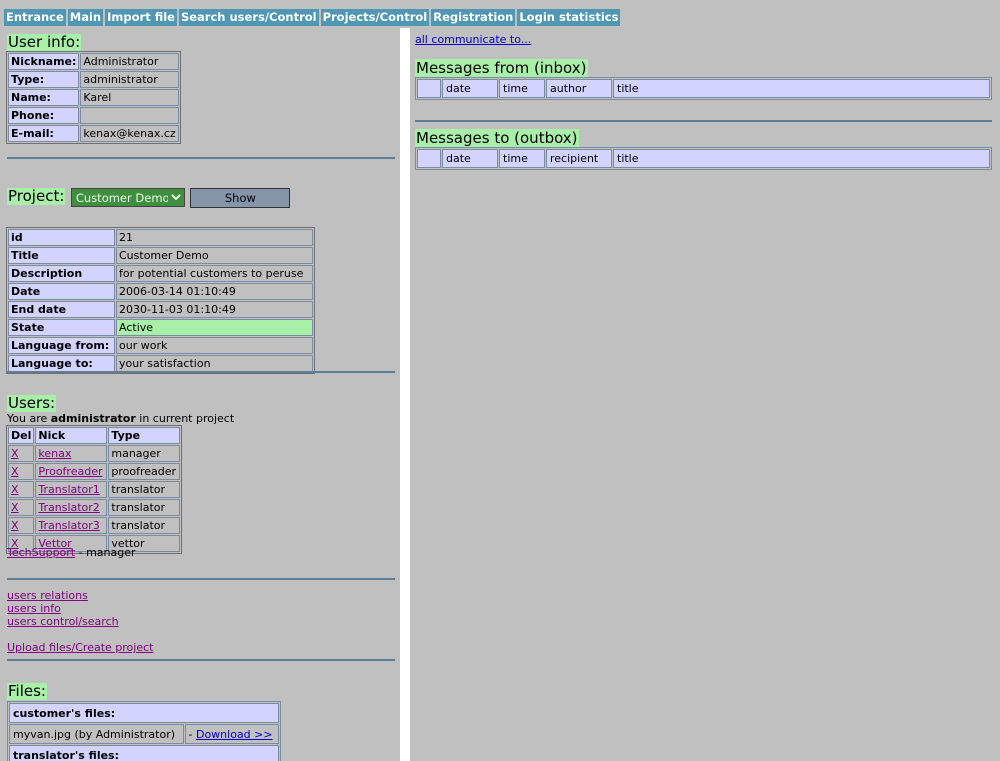 This screenshot has height=761, width=1000. What do you see at coordinates (144, 471) in the screenshot?
I see `user-type: proofreader` at bounding box center [144, 471].